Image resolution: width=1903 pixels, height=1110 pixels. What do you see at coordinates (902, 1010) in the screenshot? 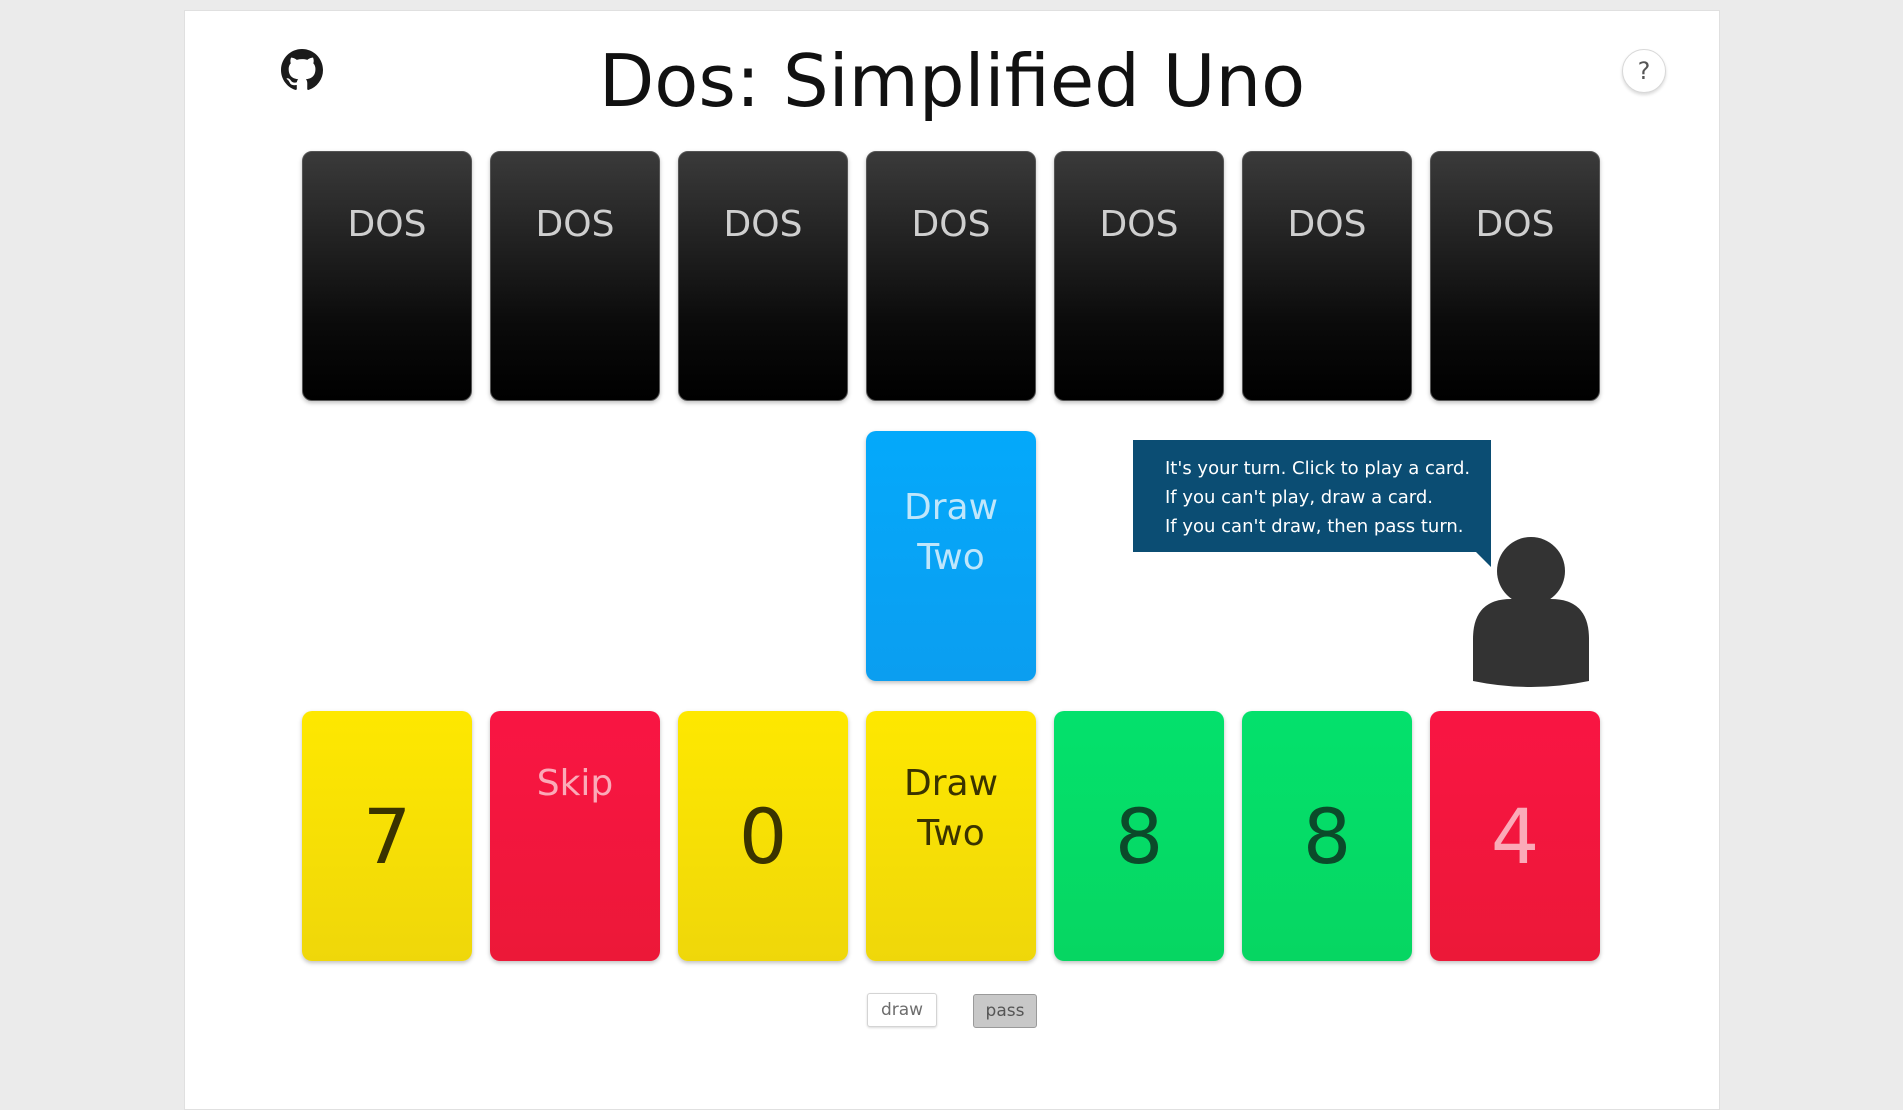
I see `draw-button: draw` at bounding box center [902, 1010].